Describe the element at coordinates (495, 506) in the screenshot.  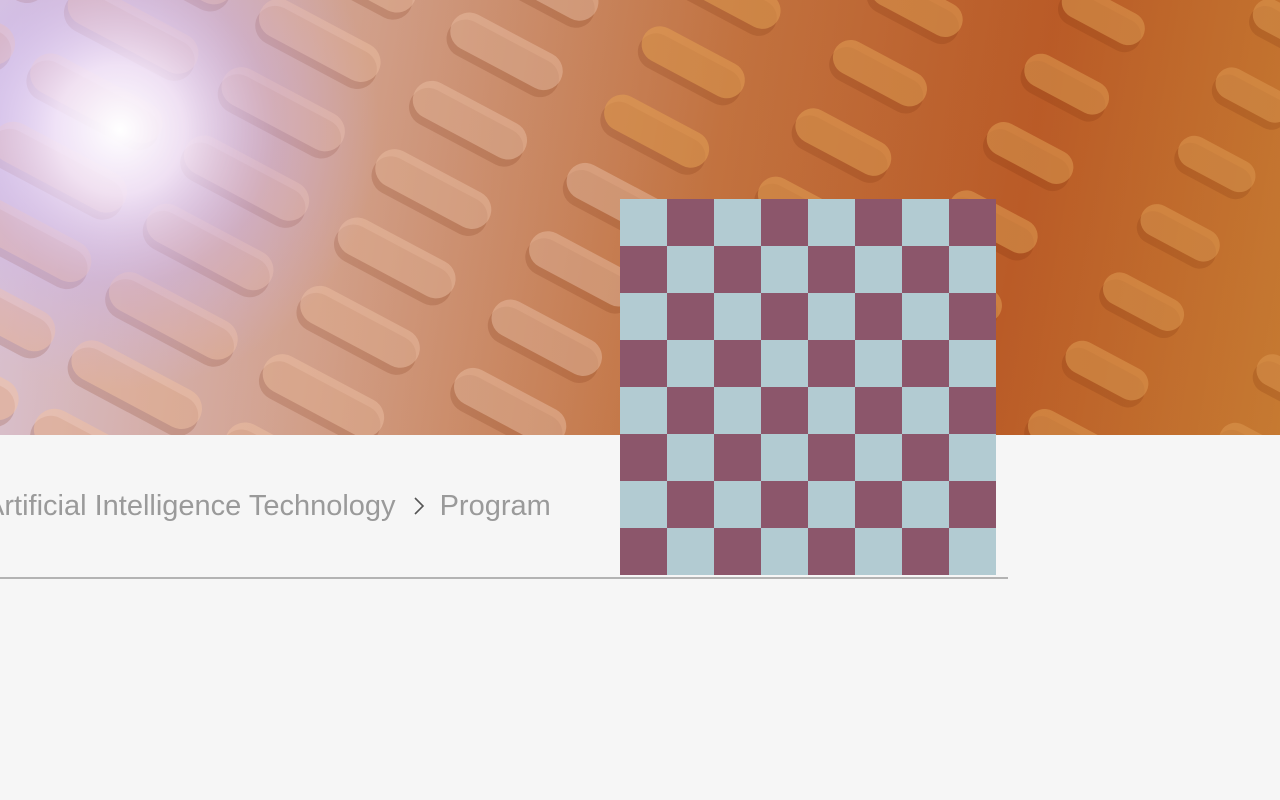
I see `breadcrumb-item-program: Program` at that location.